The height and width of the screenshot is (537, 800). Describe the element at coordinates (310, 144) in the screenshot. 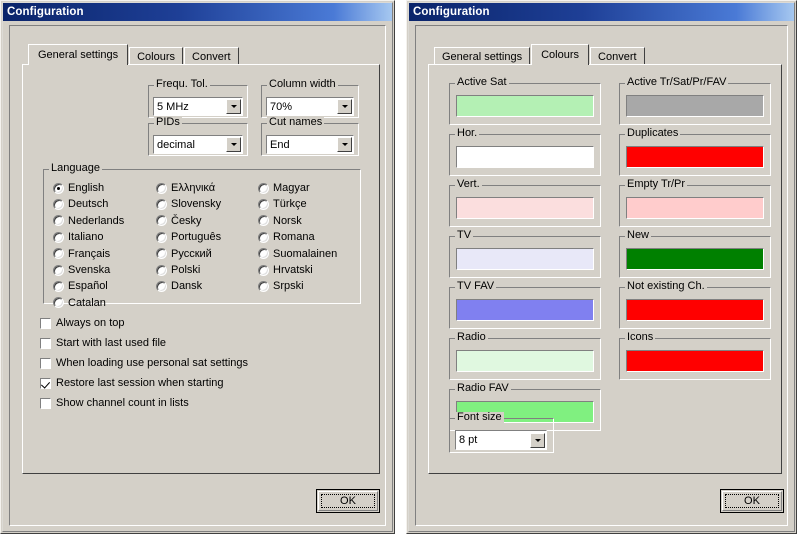

I see `cut-names-dropdown: End` at that location.